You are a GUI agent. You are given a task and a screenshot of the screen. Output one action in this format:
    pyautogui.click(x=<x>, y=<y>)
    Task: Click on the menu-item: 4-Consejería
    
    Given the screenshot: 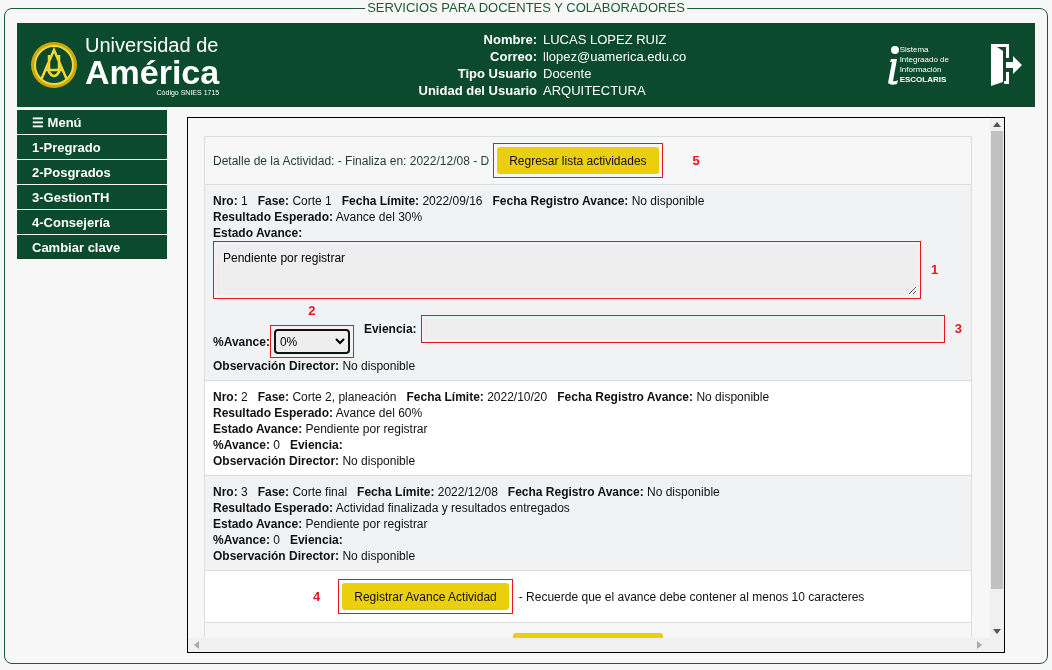 What is the action you would take?
    pyautogui.click(x=92, y=222)
    